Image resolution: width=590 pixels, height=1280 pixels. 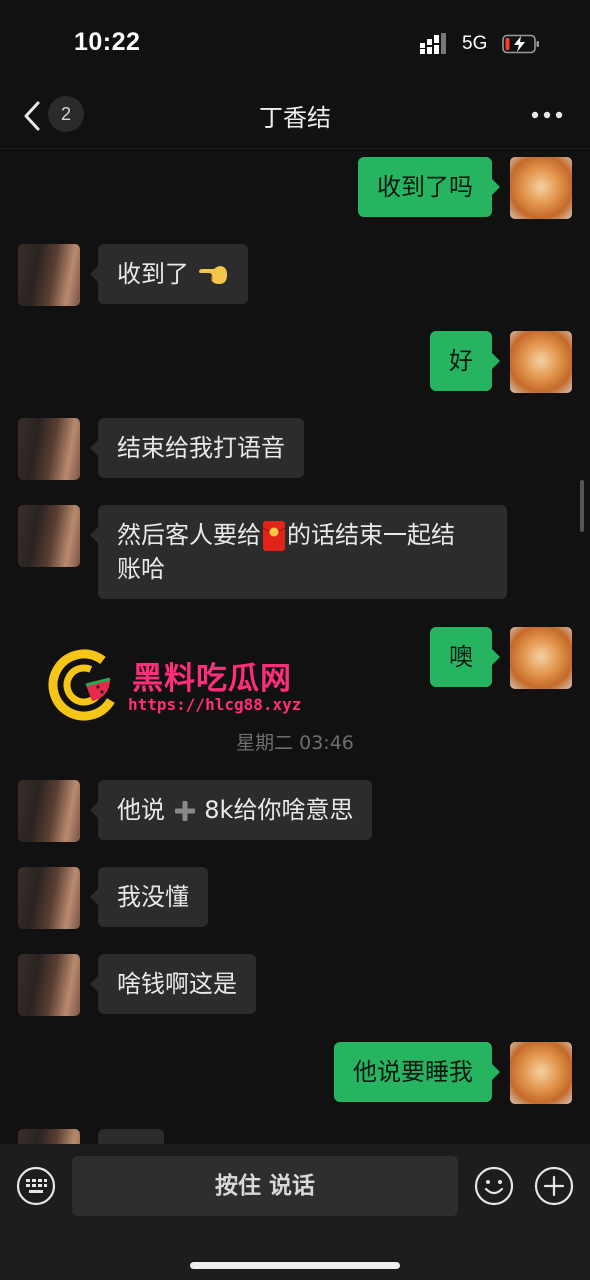 What do you see at coordinates (141, 810) in the screenshot?
I see `message-text: 他说` at bounding box center [141, 810].